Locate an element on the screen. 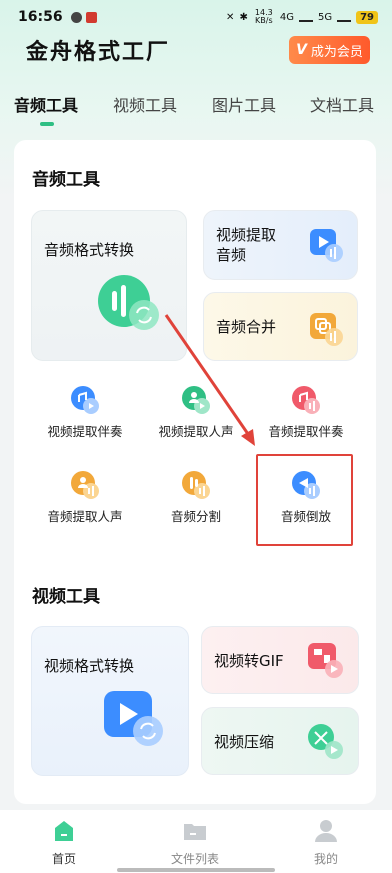 The width and height of the screenshot is (392, 873). signal-1-label: 4G is located at coordinates (286, 17).